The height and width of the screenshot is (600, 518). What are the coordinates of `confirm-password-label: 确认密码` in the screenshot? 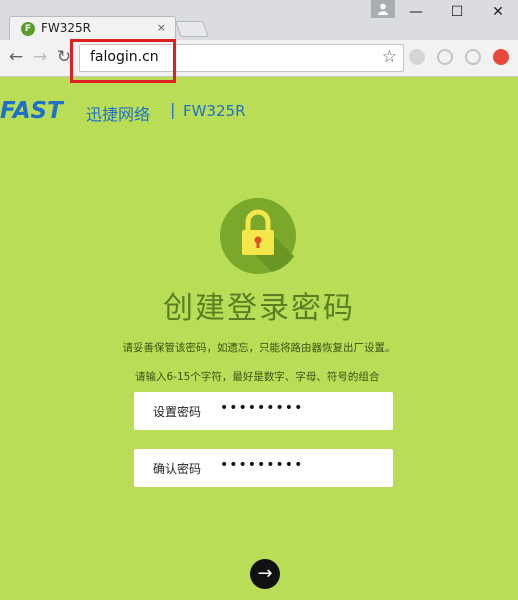 It's located at (177, 469).